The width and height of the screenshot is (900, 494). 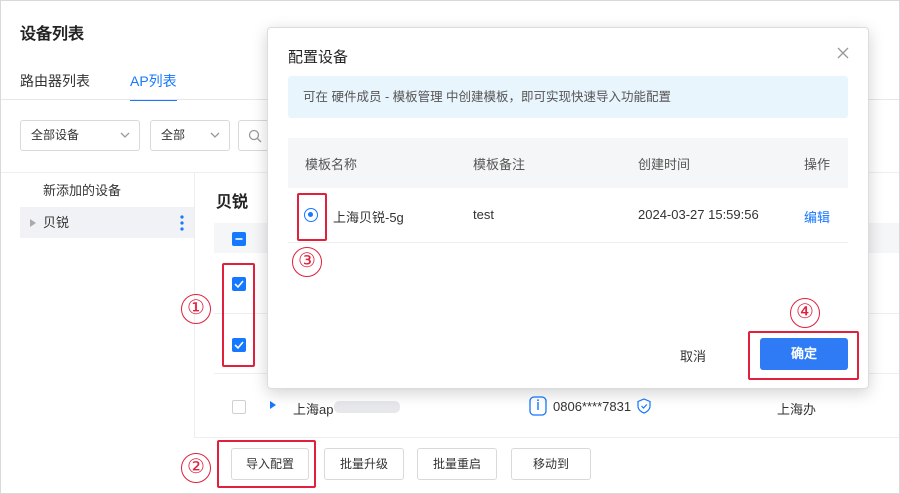 I want to click on template-created-cell: 2024-03-27 15:59:56, so click(x=698, y=214).